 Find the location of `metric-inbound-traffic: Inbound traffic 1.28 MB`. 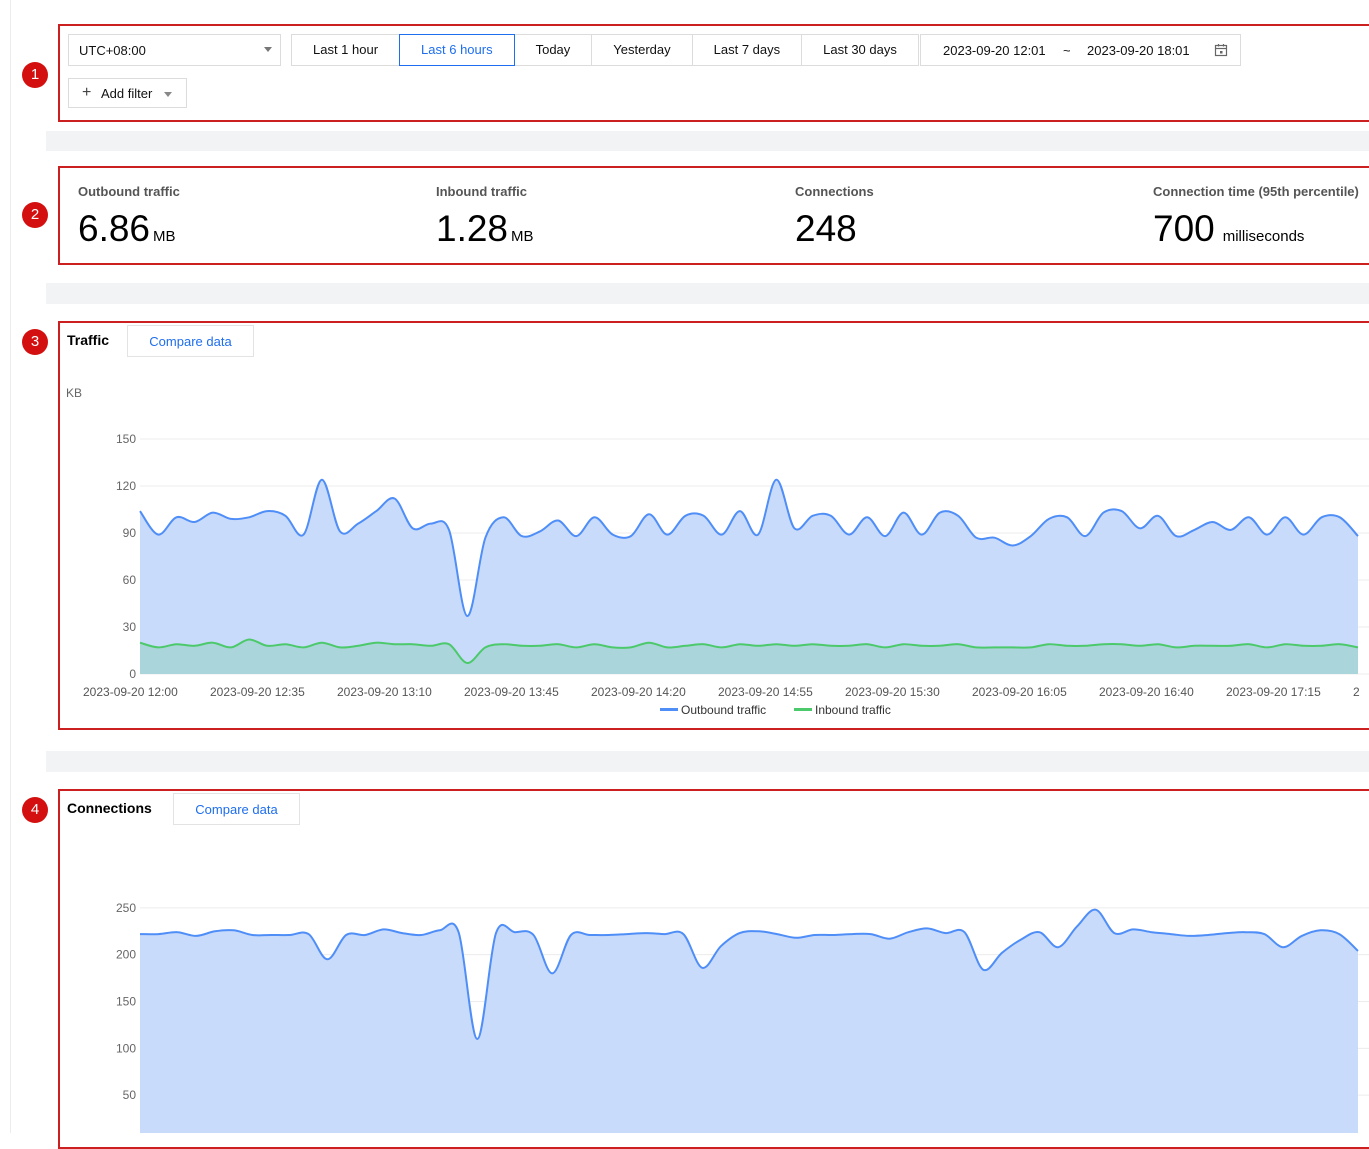

metric-inbound-traffic: Inbound traffic 1.28 MB is located at coordinates (485, 217).